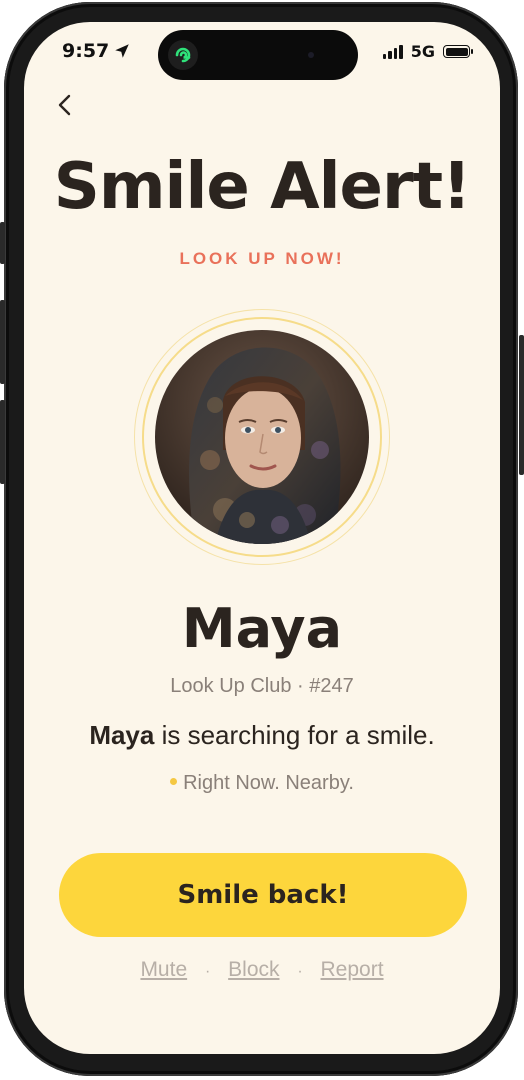 Image resolution: width=524 pixels, height=1080 pixels. I want to click on report-link: Report, so click(352, 969).